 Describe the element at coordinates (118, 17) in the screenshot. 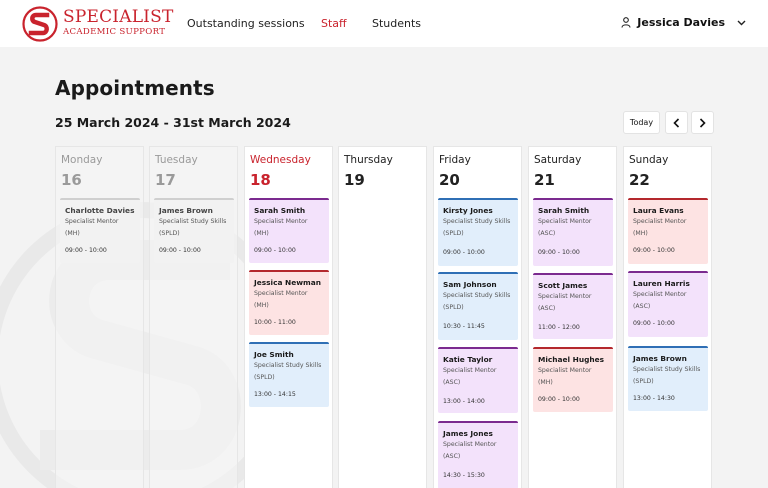

I see `brand-line1: SPECIALIST` at that location.